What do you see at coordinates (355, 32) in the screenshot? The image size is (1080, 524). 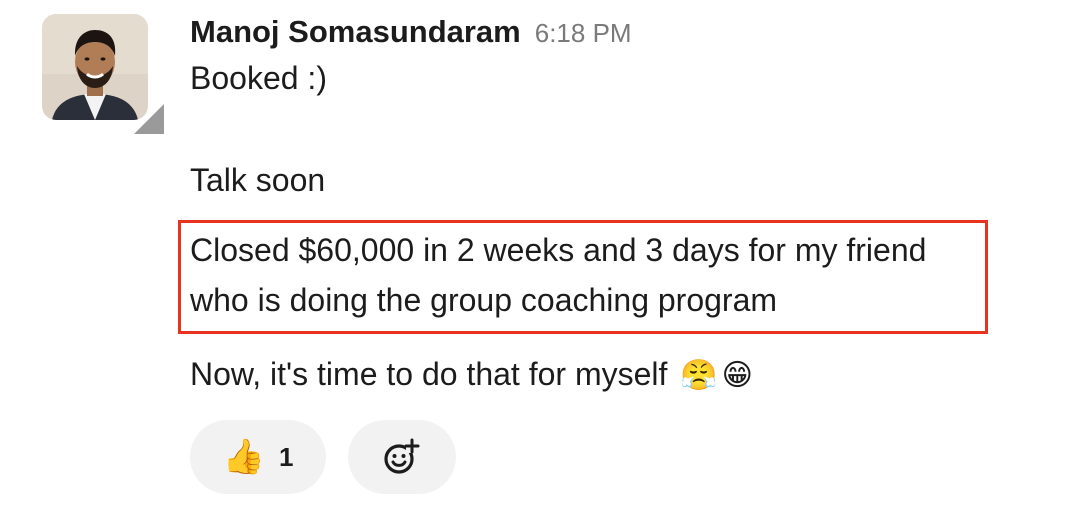 I see `author-name: Manoj Somasundaram` at bounding box center [355, 32].